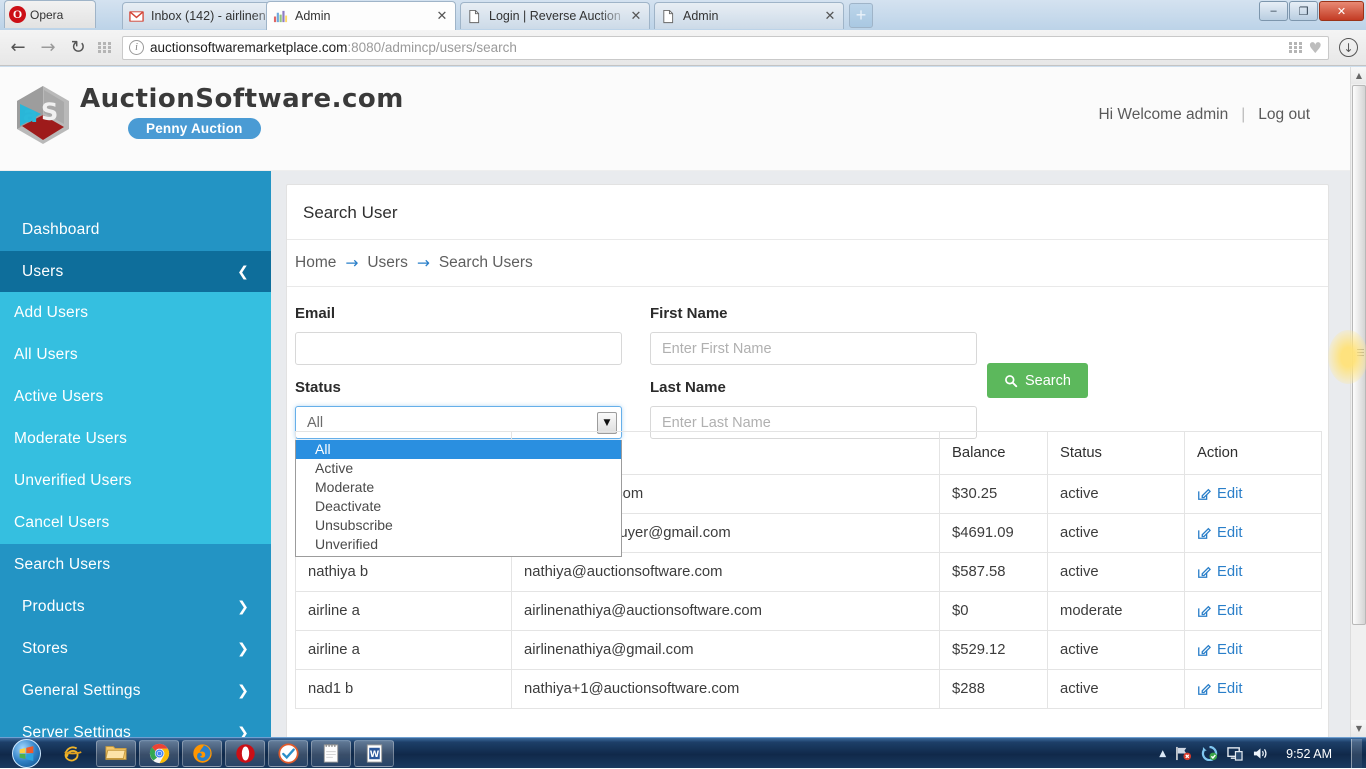  Describe the element at coordinates (458, 544) in the screenshot. I see `status-option-unverified: Unverified` at that location.